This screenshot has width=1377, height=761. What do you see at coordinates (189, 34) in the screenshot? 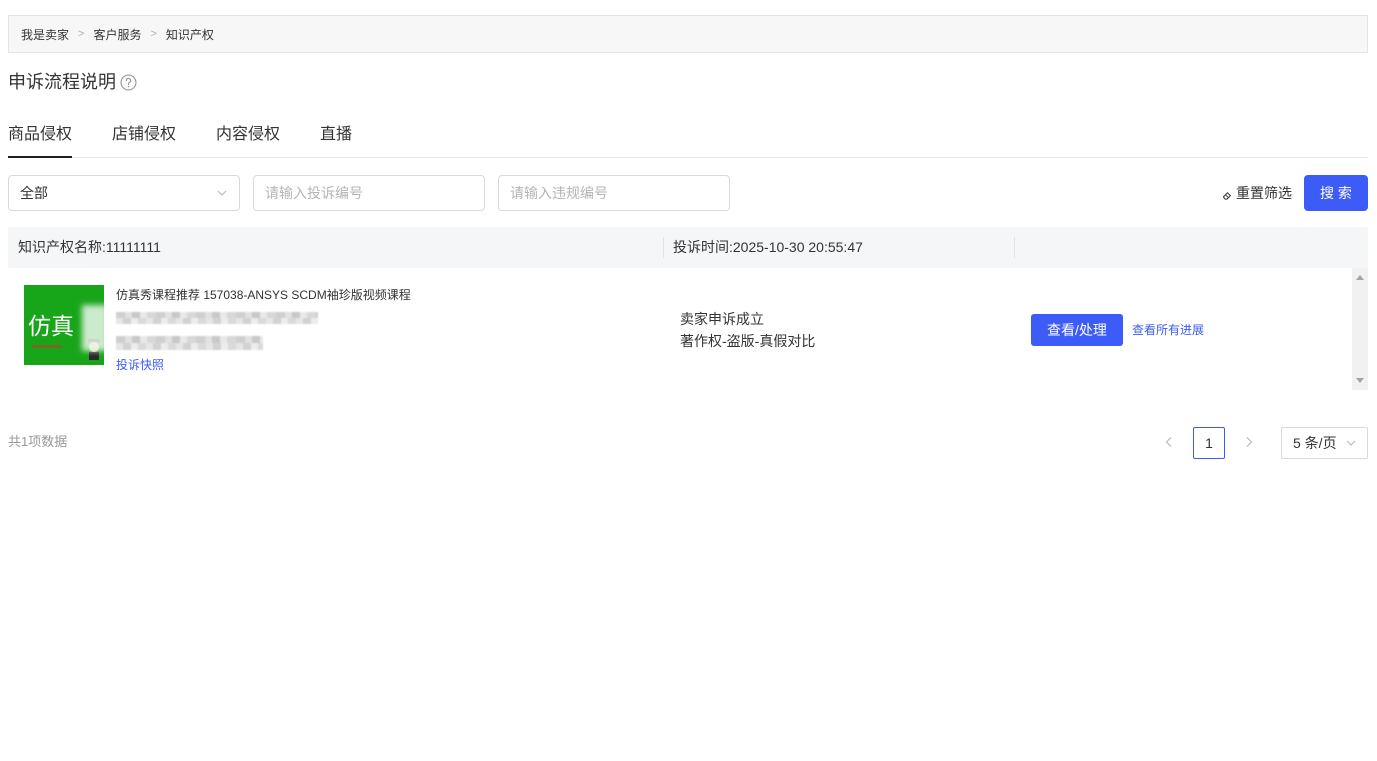
I see `breadcrumb-item-intellectual-property: 知识产权` at bounding box center [189, 34].